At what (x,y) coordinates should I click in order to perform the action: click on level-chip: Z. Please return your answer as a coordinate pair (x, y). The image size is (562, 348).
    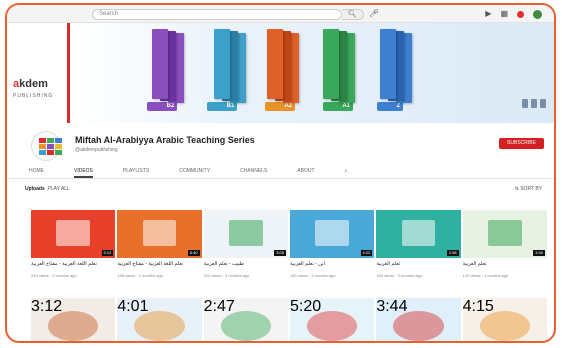
    Looking at the image, I should click on (390, 106).